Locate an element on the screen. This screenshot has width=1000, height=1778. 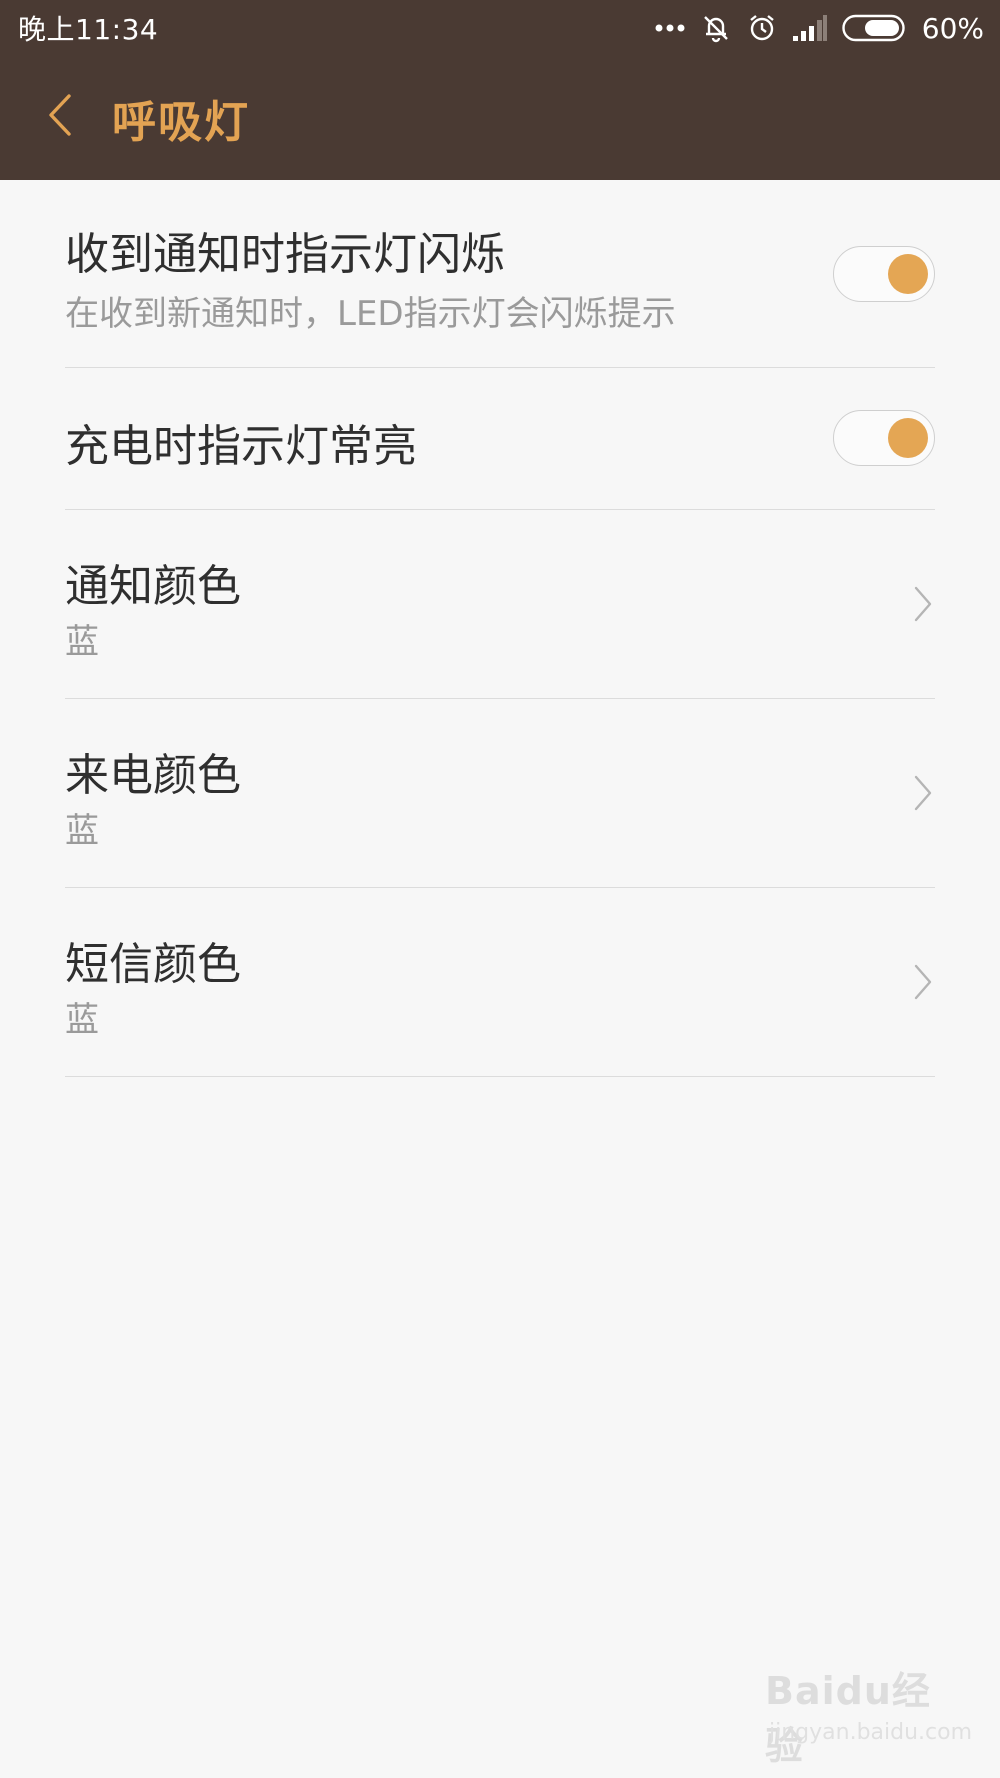
baidu-watermark: Baidu经验 jingyan.baidu.com is located at coordinates (868, 1714).